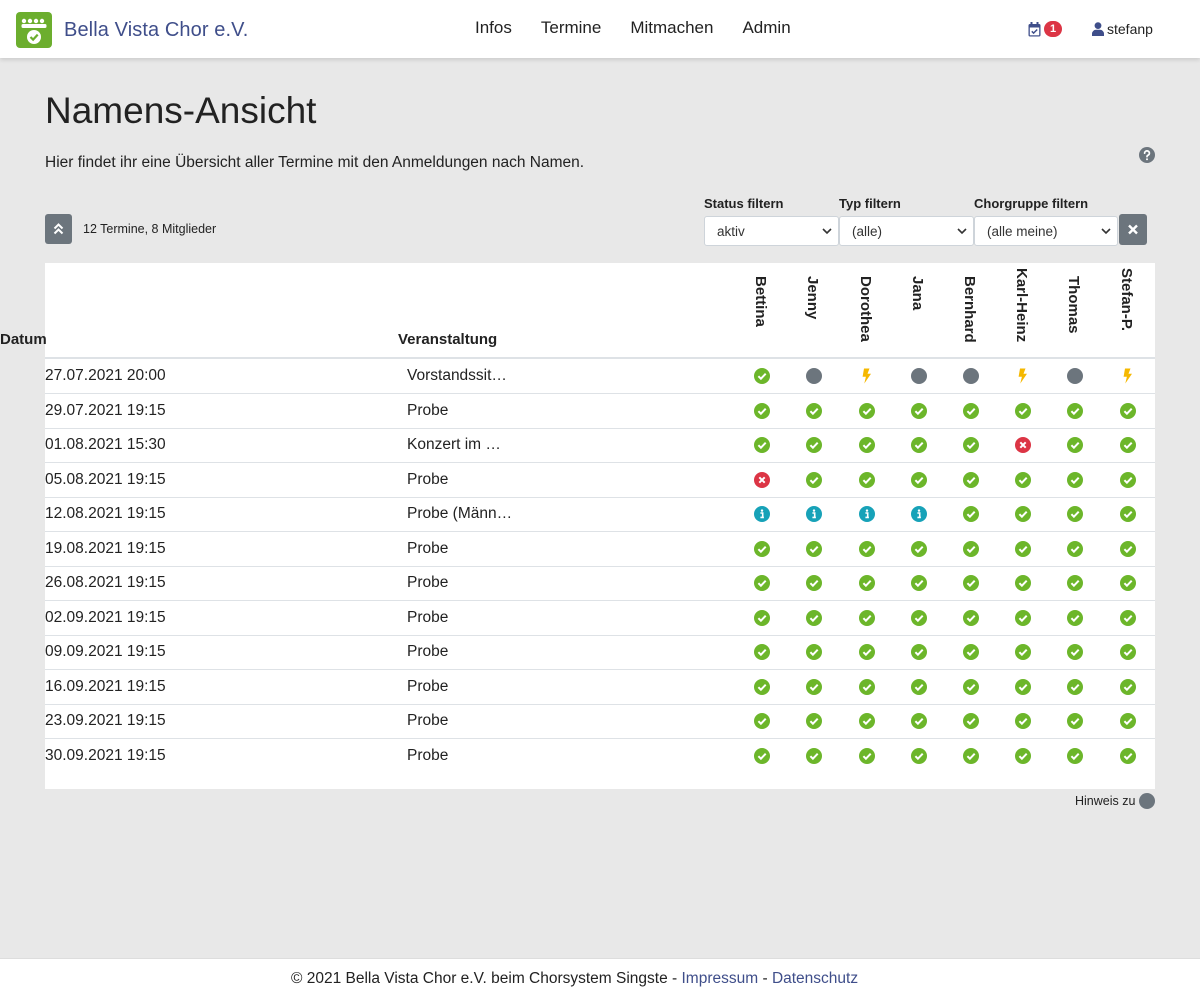  I want to click on table-row: 26.08.2021 19:15 Probe, so click(600, 583).